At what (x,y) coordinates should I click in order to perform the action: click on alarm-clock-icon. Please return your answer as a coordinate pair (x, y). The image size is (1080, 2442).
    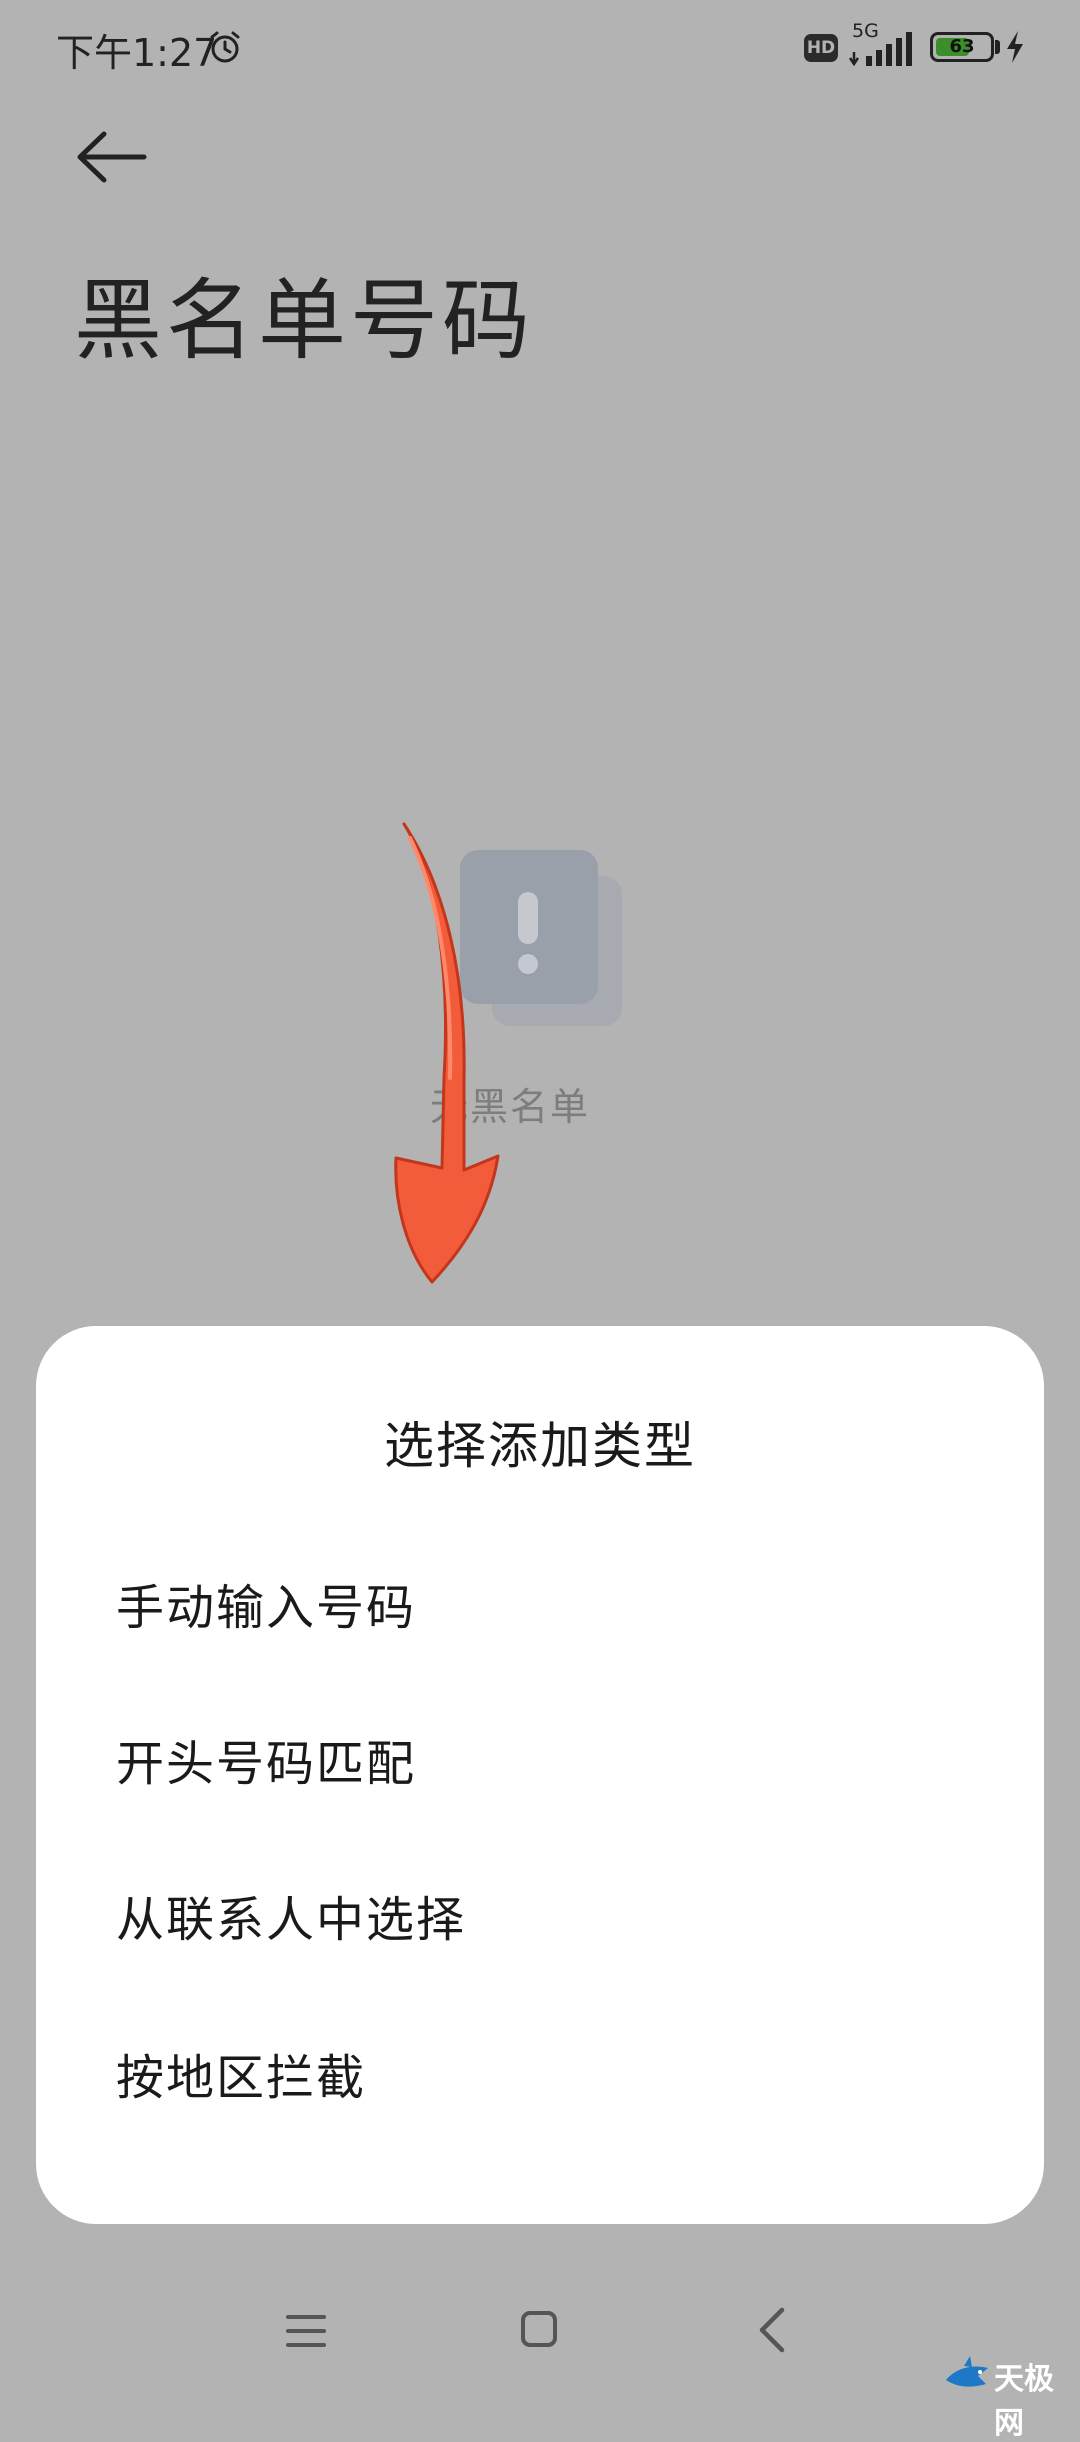
    Looking at the image, I should click on (225, 47).